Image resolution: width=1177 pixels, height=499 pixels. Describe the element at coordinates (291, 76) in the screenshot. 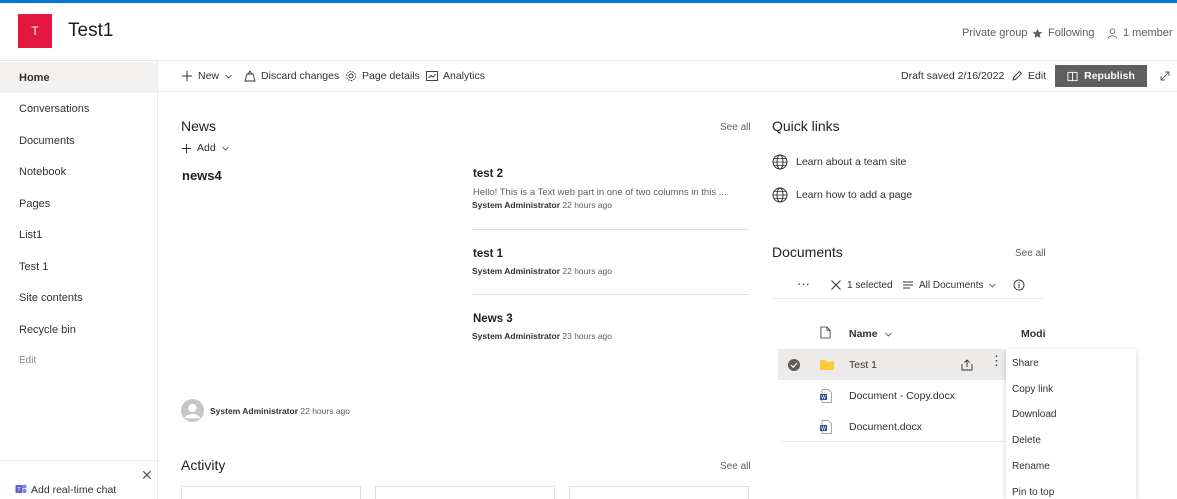

I see `discard-changes-button: Discard changes` at that location.